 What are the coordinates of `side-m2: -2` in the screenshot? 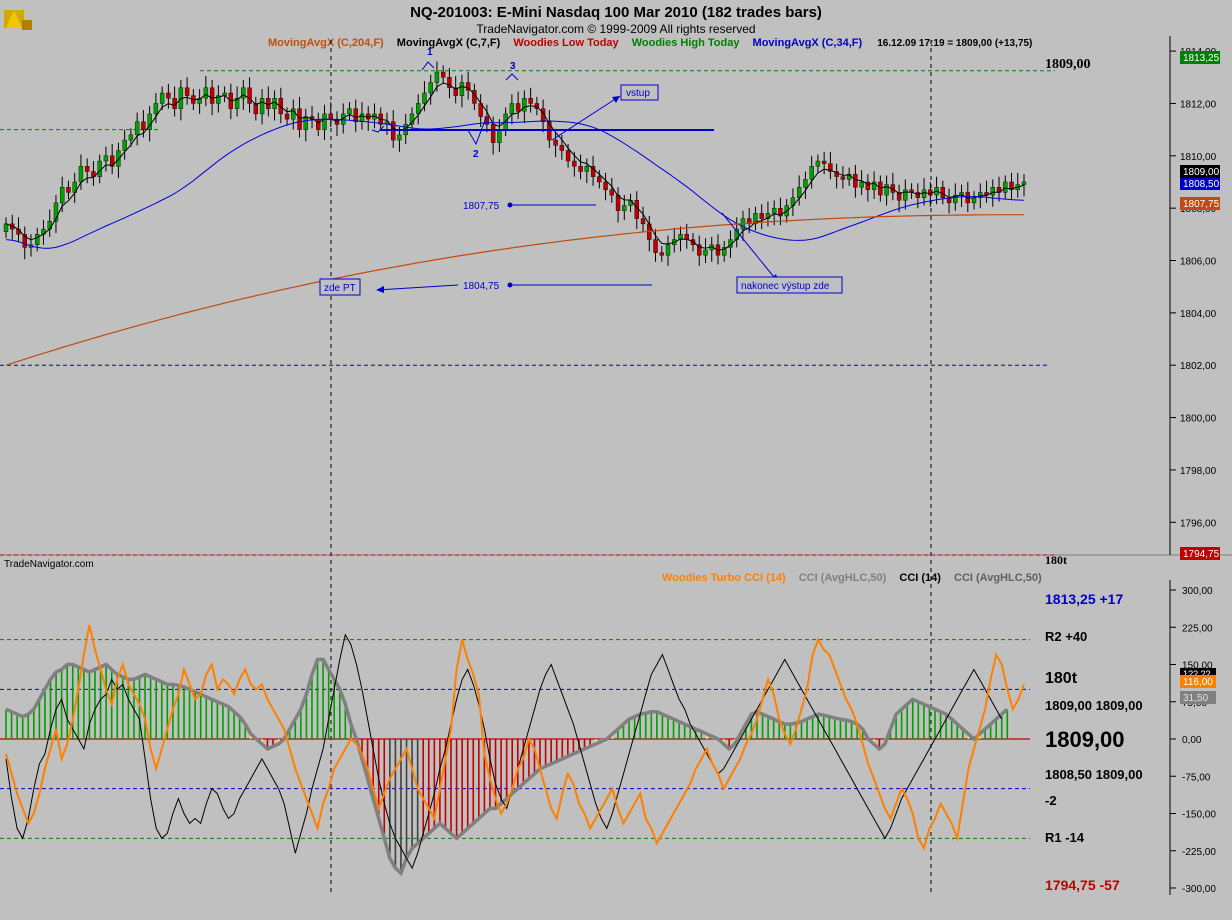 It's located at (1051, 800).